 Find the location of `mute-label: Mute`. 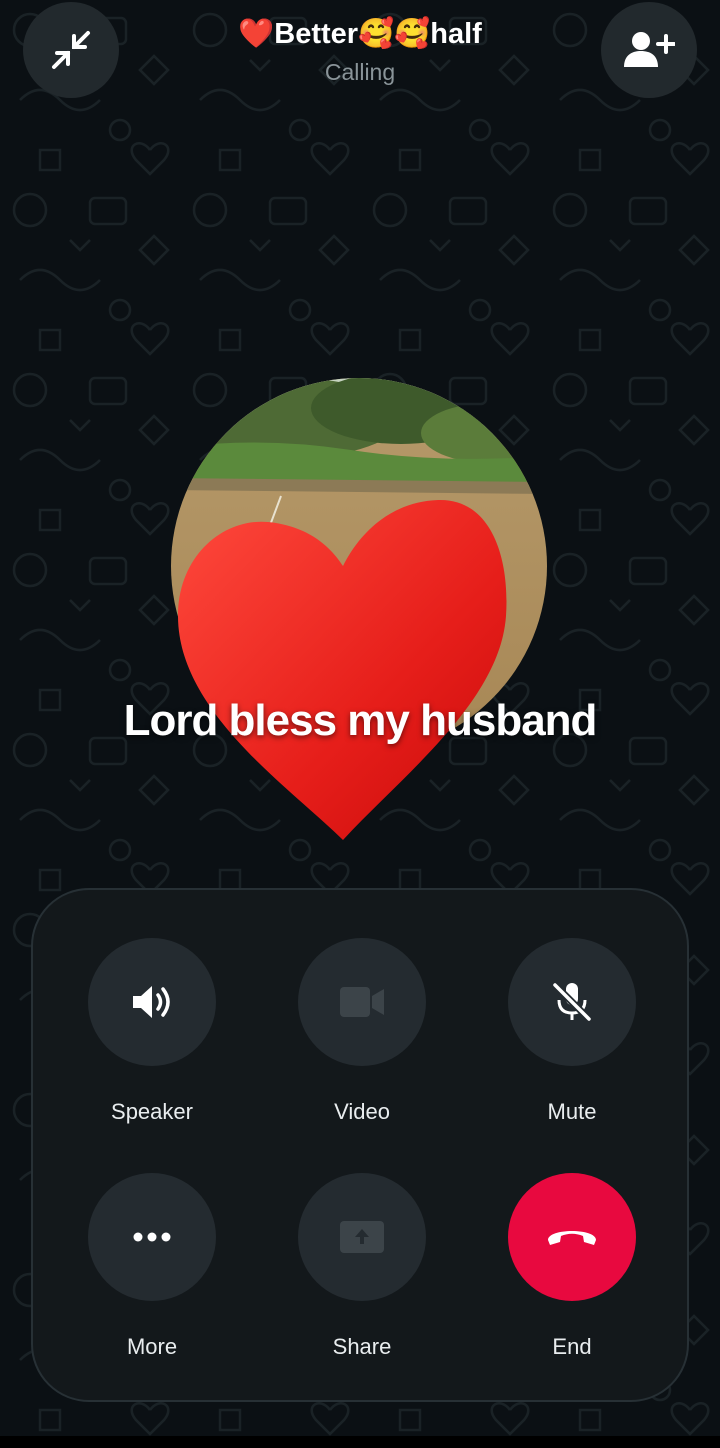

mute-label: Mute is located at coordinates (572, 1111).